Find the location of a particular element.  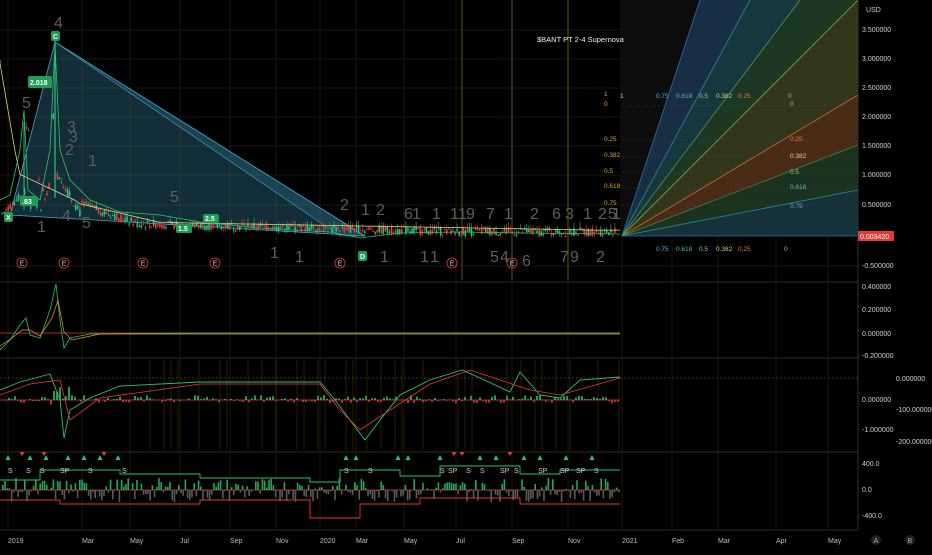

time-axis-label: May is located at coordinates (137, 541).